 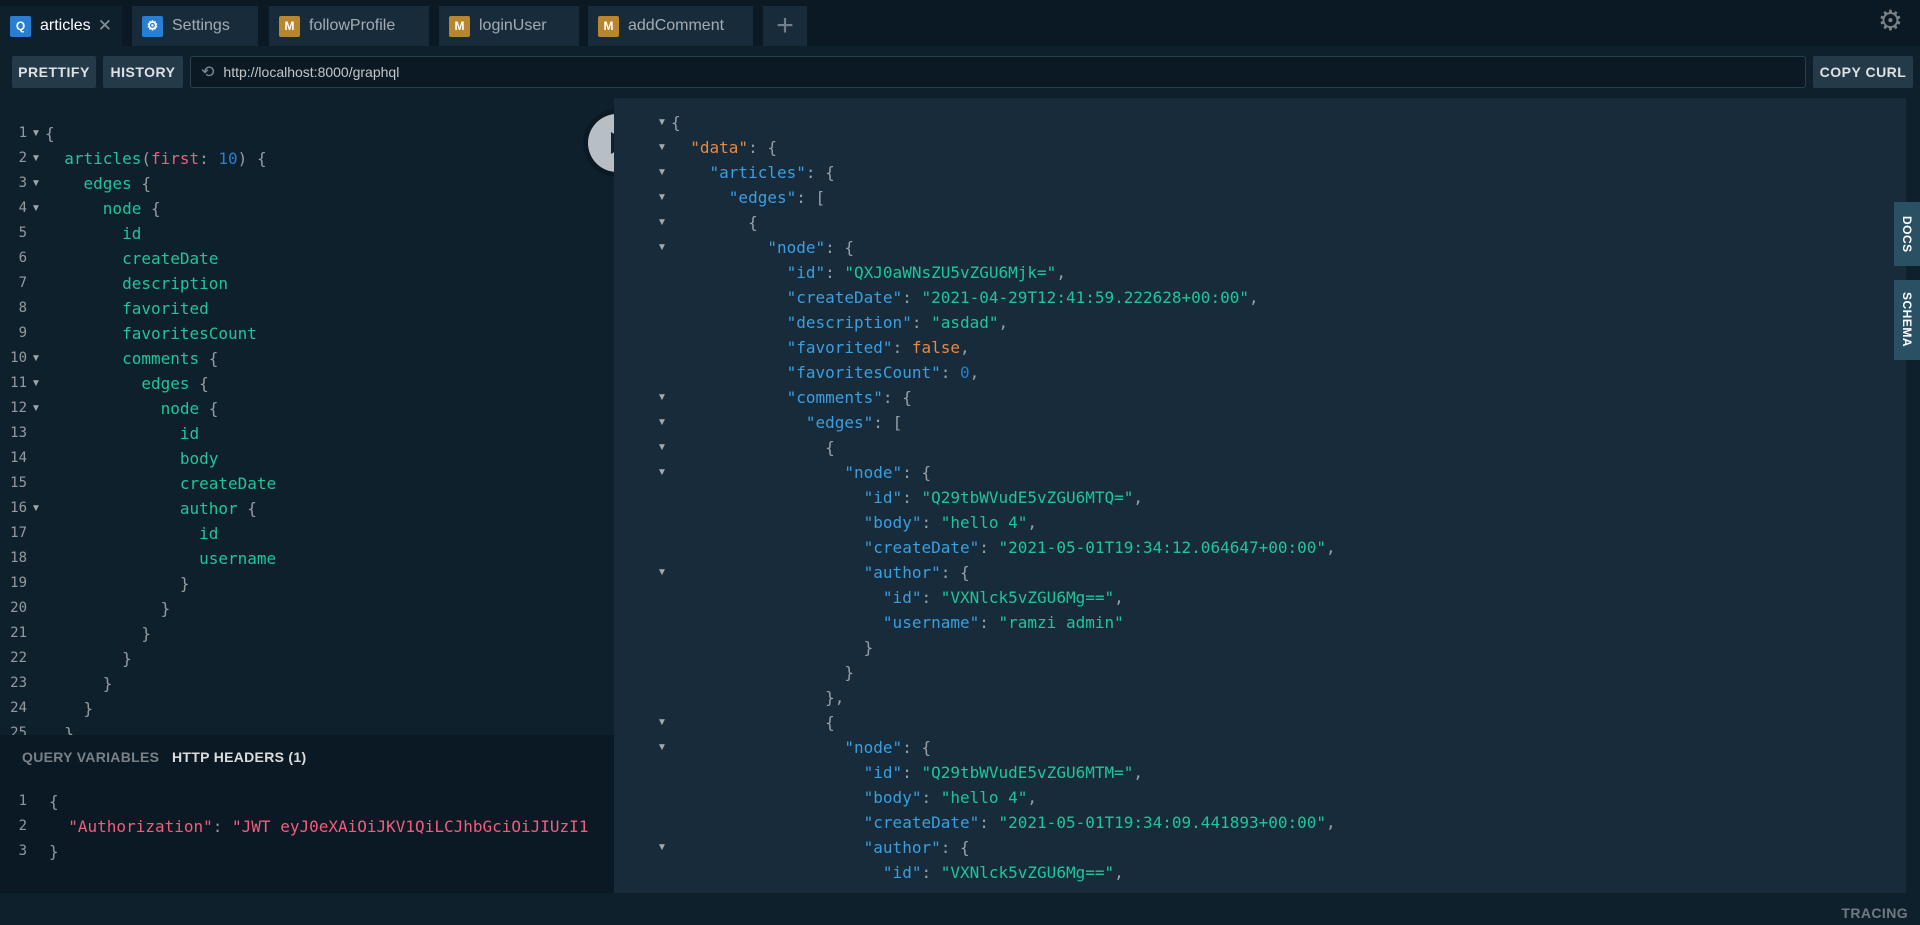 I want to click on history-button: HISTORY, so click(x=143, y=72).